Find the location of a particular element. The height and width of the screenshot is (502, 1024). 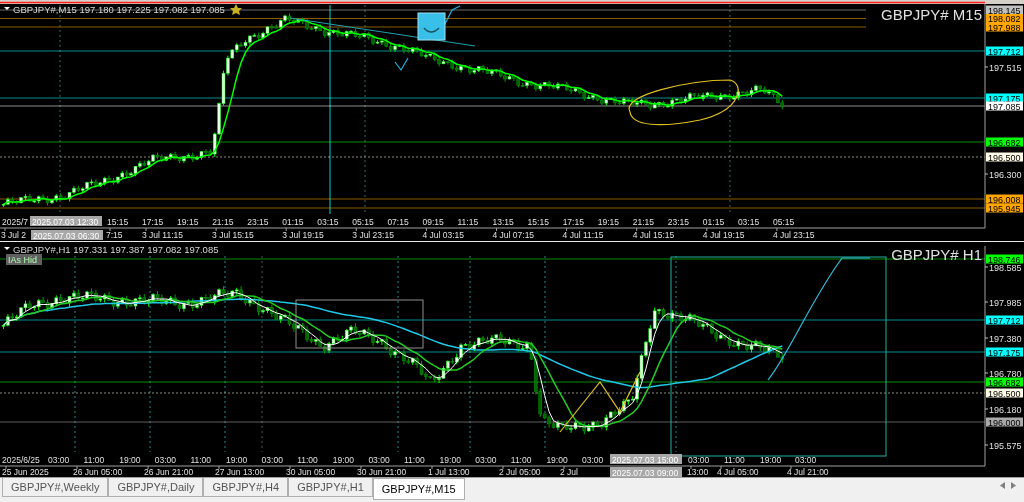

chart-title: GBPJPY# M15 is located at coordinates (931, 14).